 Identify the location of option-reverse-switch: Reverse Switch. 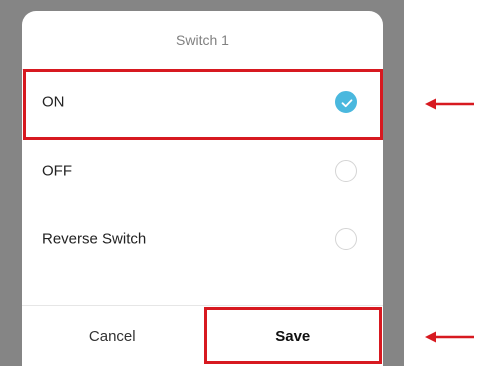
(202, 239).